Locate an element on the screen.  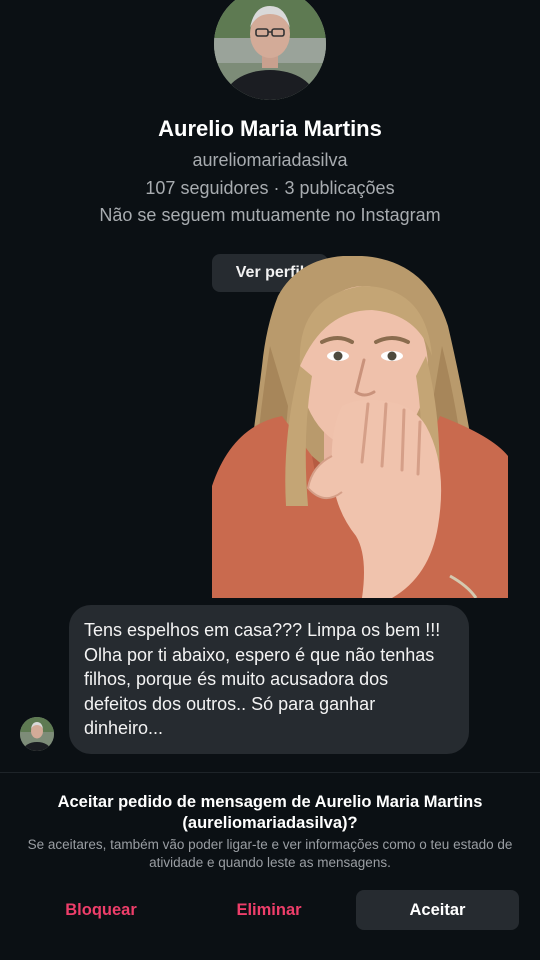
delete-button: Eliminar is located at coordinates (269, 910).